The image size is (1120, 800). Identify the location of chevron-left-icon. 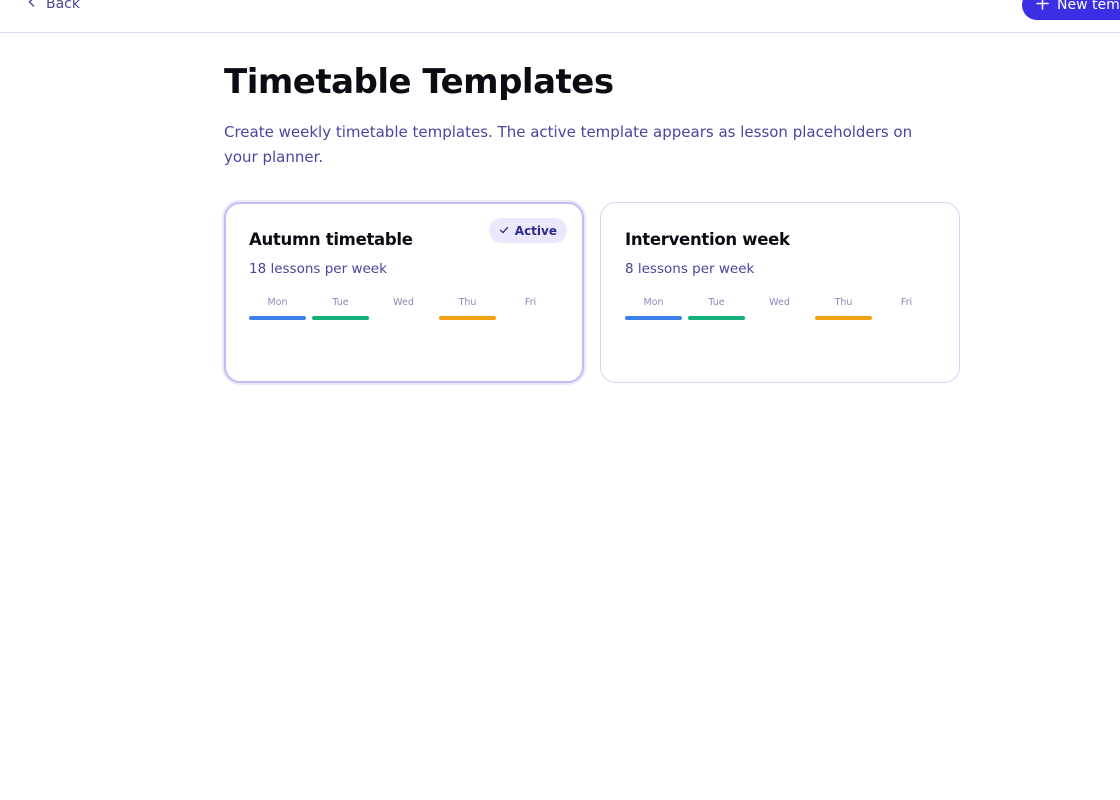
(32, 6).